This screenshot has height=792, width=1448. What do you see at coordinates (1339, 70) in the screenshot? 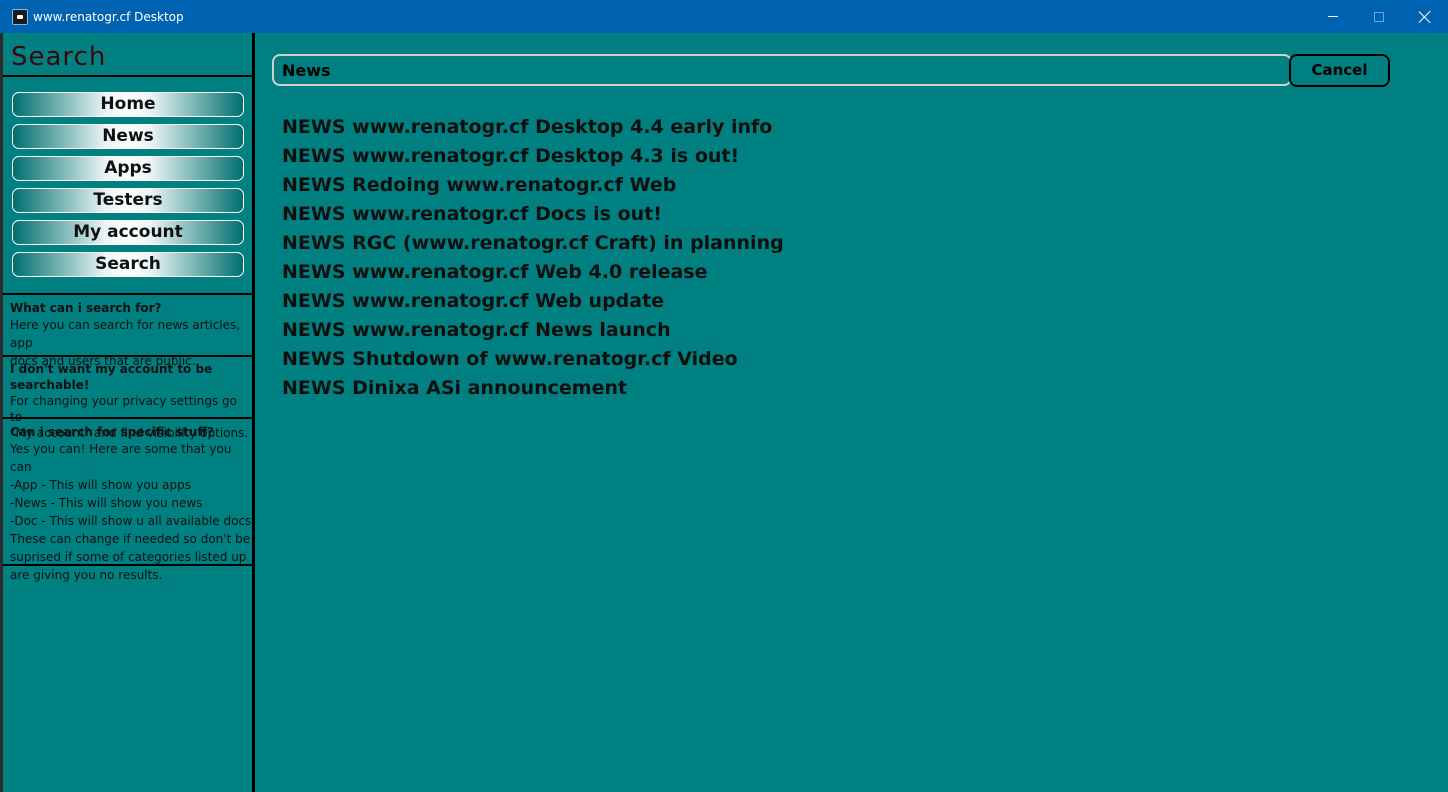
I see `cancel-button: Cancel` at bounding box center [1339, 70].